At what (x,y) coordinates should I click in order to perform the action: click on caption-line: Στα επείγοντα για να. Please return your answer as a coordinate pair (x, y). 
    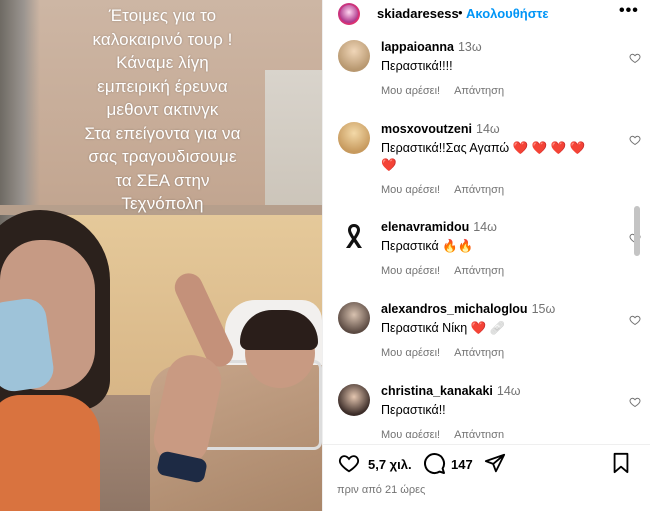
    Looking at the image, I should click on (162, 133).